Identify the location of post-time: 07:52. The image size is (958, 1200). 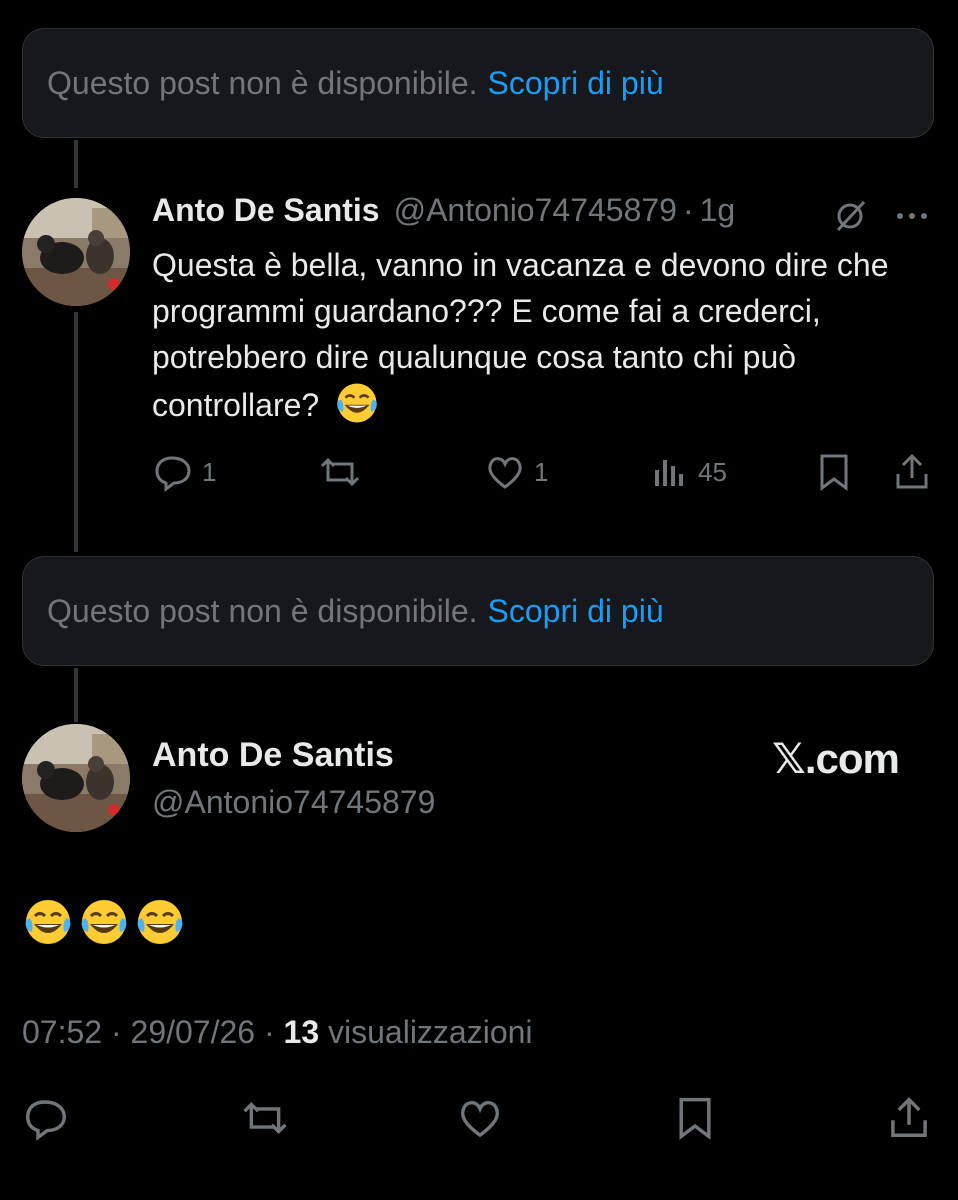
(62, 1032).